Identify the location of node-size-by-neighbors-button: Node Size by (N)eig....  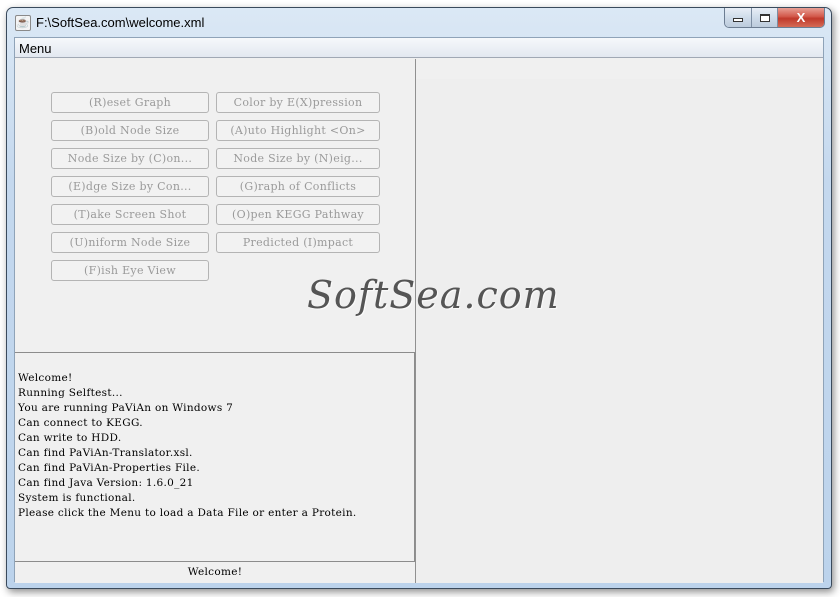
(298, 158).